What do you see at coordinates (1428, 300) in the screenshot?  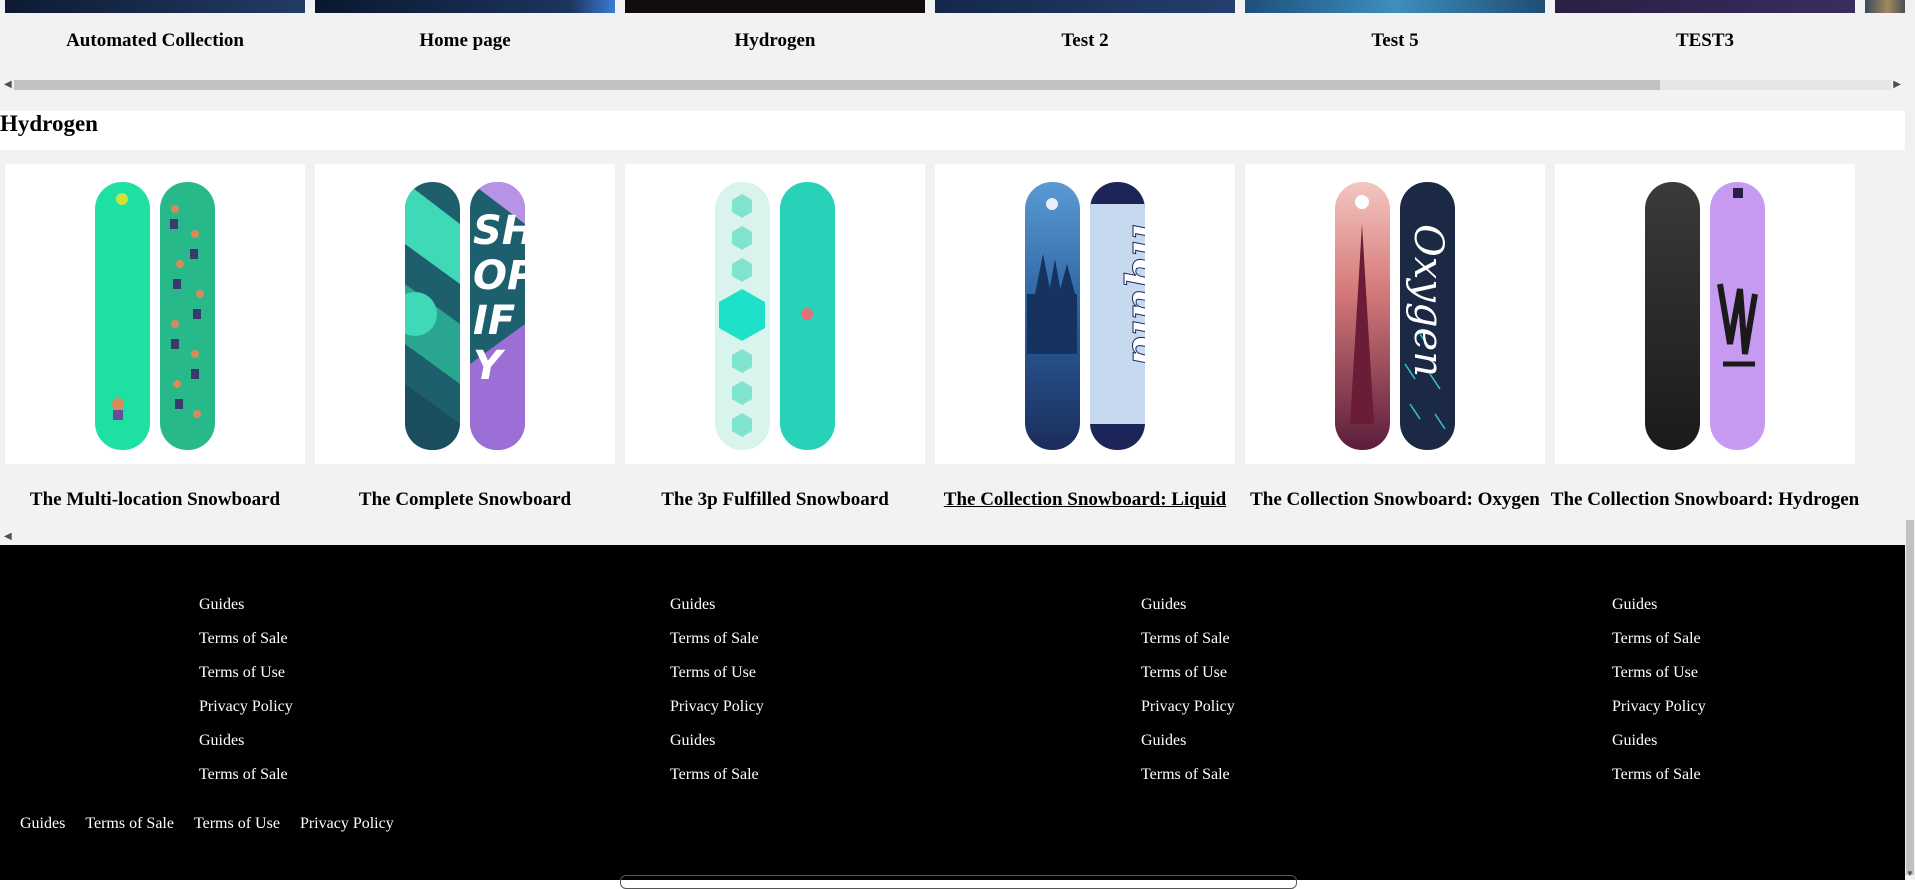 I see `svg-text: Oxygen` at bounding box center [1428, 300].